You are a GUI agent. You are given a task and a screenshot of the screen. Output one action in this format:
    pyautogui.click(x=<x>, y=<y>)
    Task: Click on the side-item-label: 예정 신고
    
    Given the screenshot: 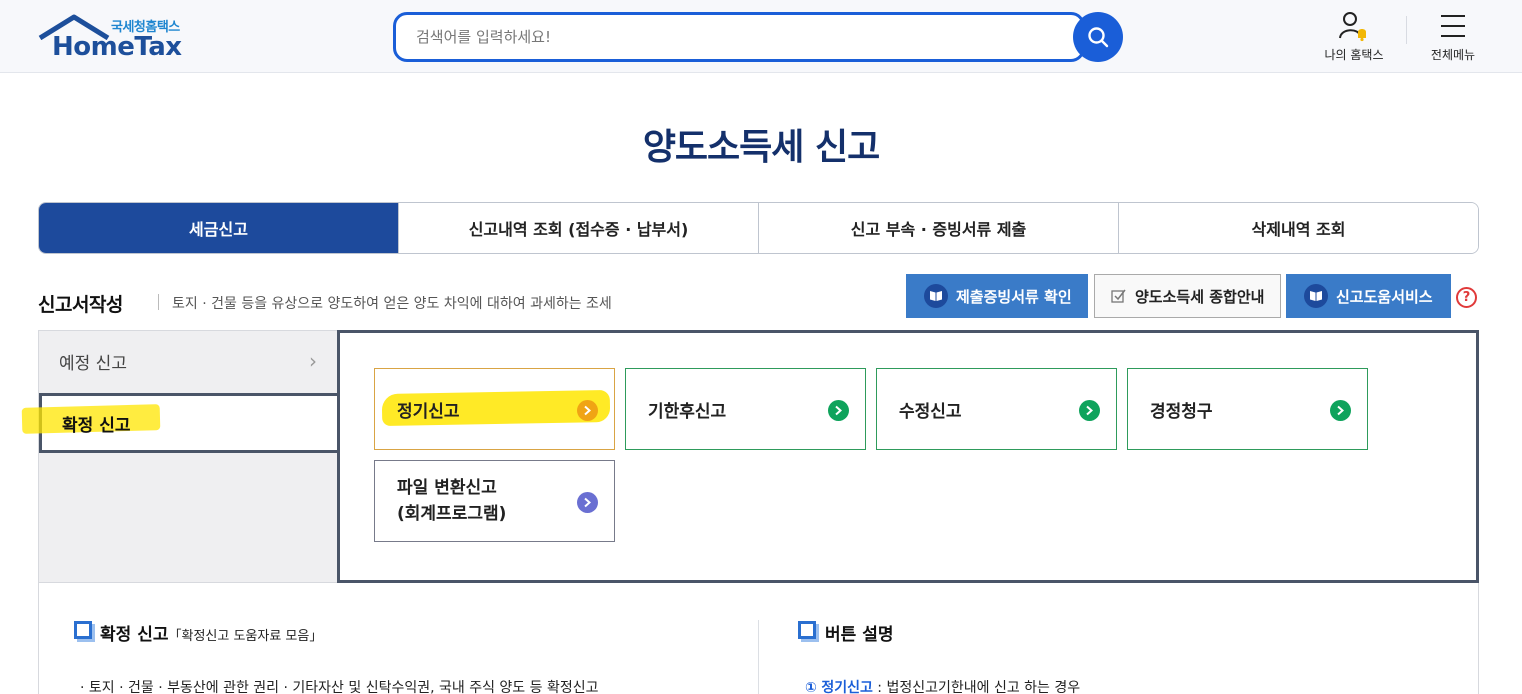 What is the action you would take?
    pyautogui.click(x=93, y=363)
    